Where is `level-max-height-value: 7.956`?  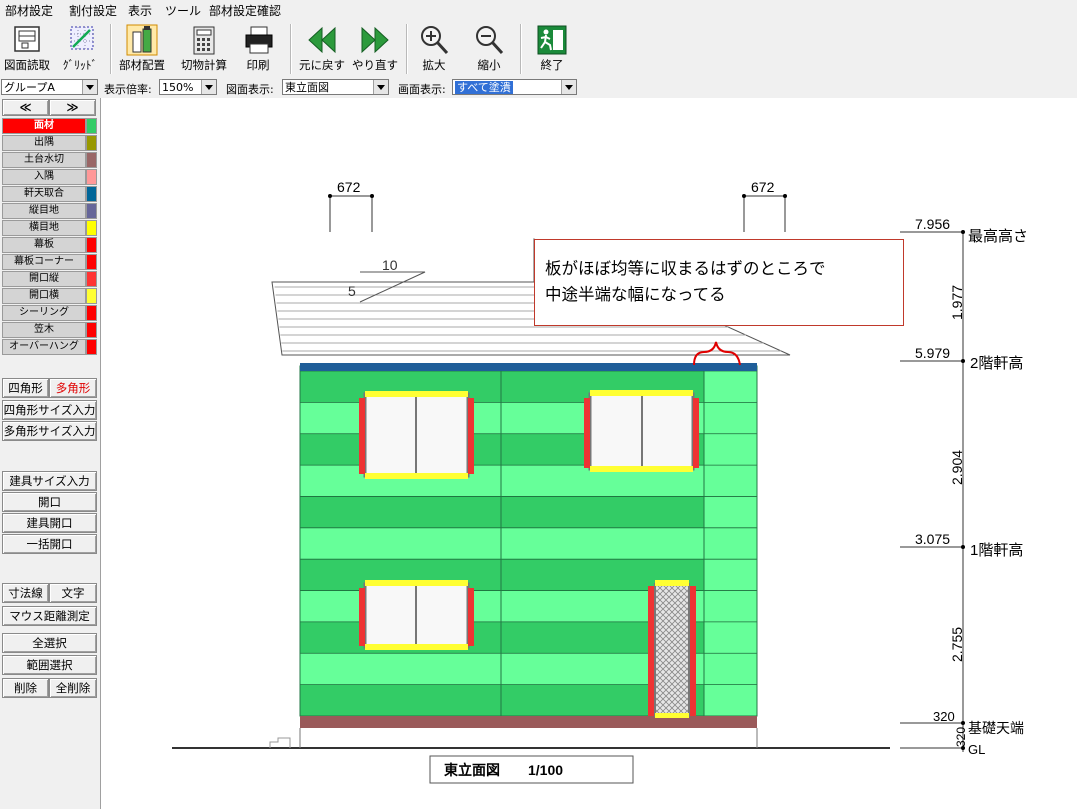 level-max-height-value: 7.956 is located at coordinates (932, 224).